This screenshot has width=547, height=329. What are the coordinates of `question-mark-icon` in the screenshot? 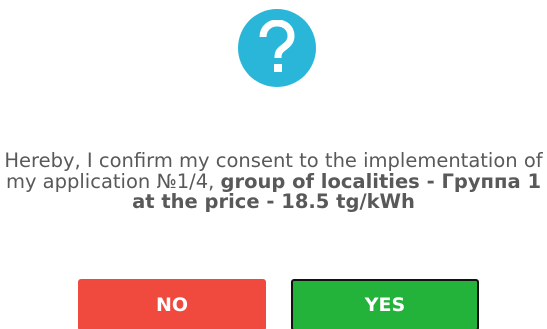 It's located at (277, 48).